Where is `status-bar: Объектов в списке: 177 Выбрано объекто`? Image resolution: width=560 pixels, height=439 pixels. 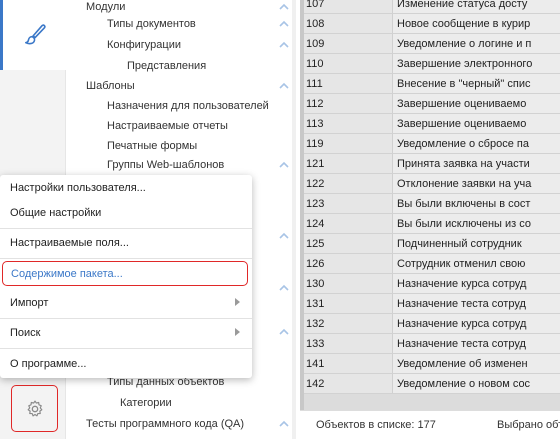
status-bar: Объектов в списке: 177 Выбрано объекто is located at coordinates (430, 424).